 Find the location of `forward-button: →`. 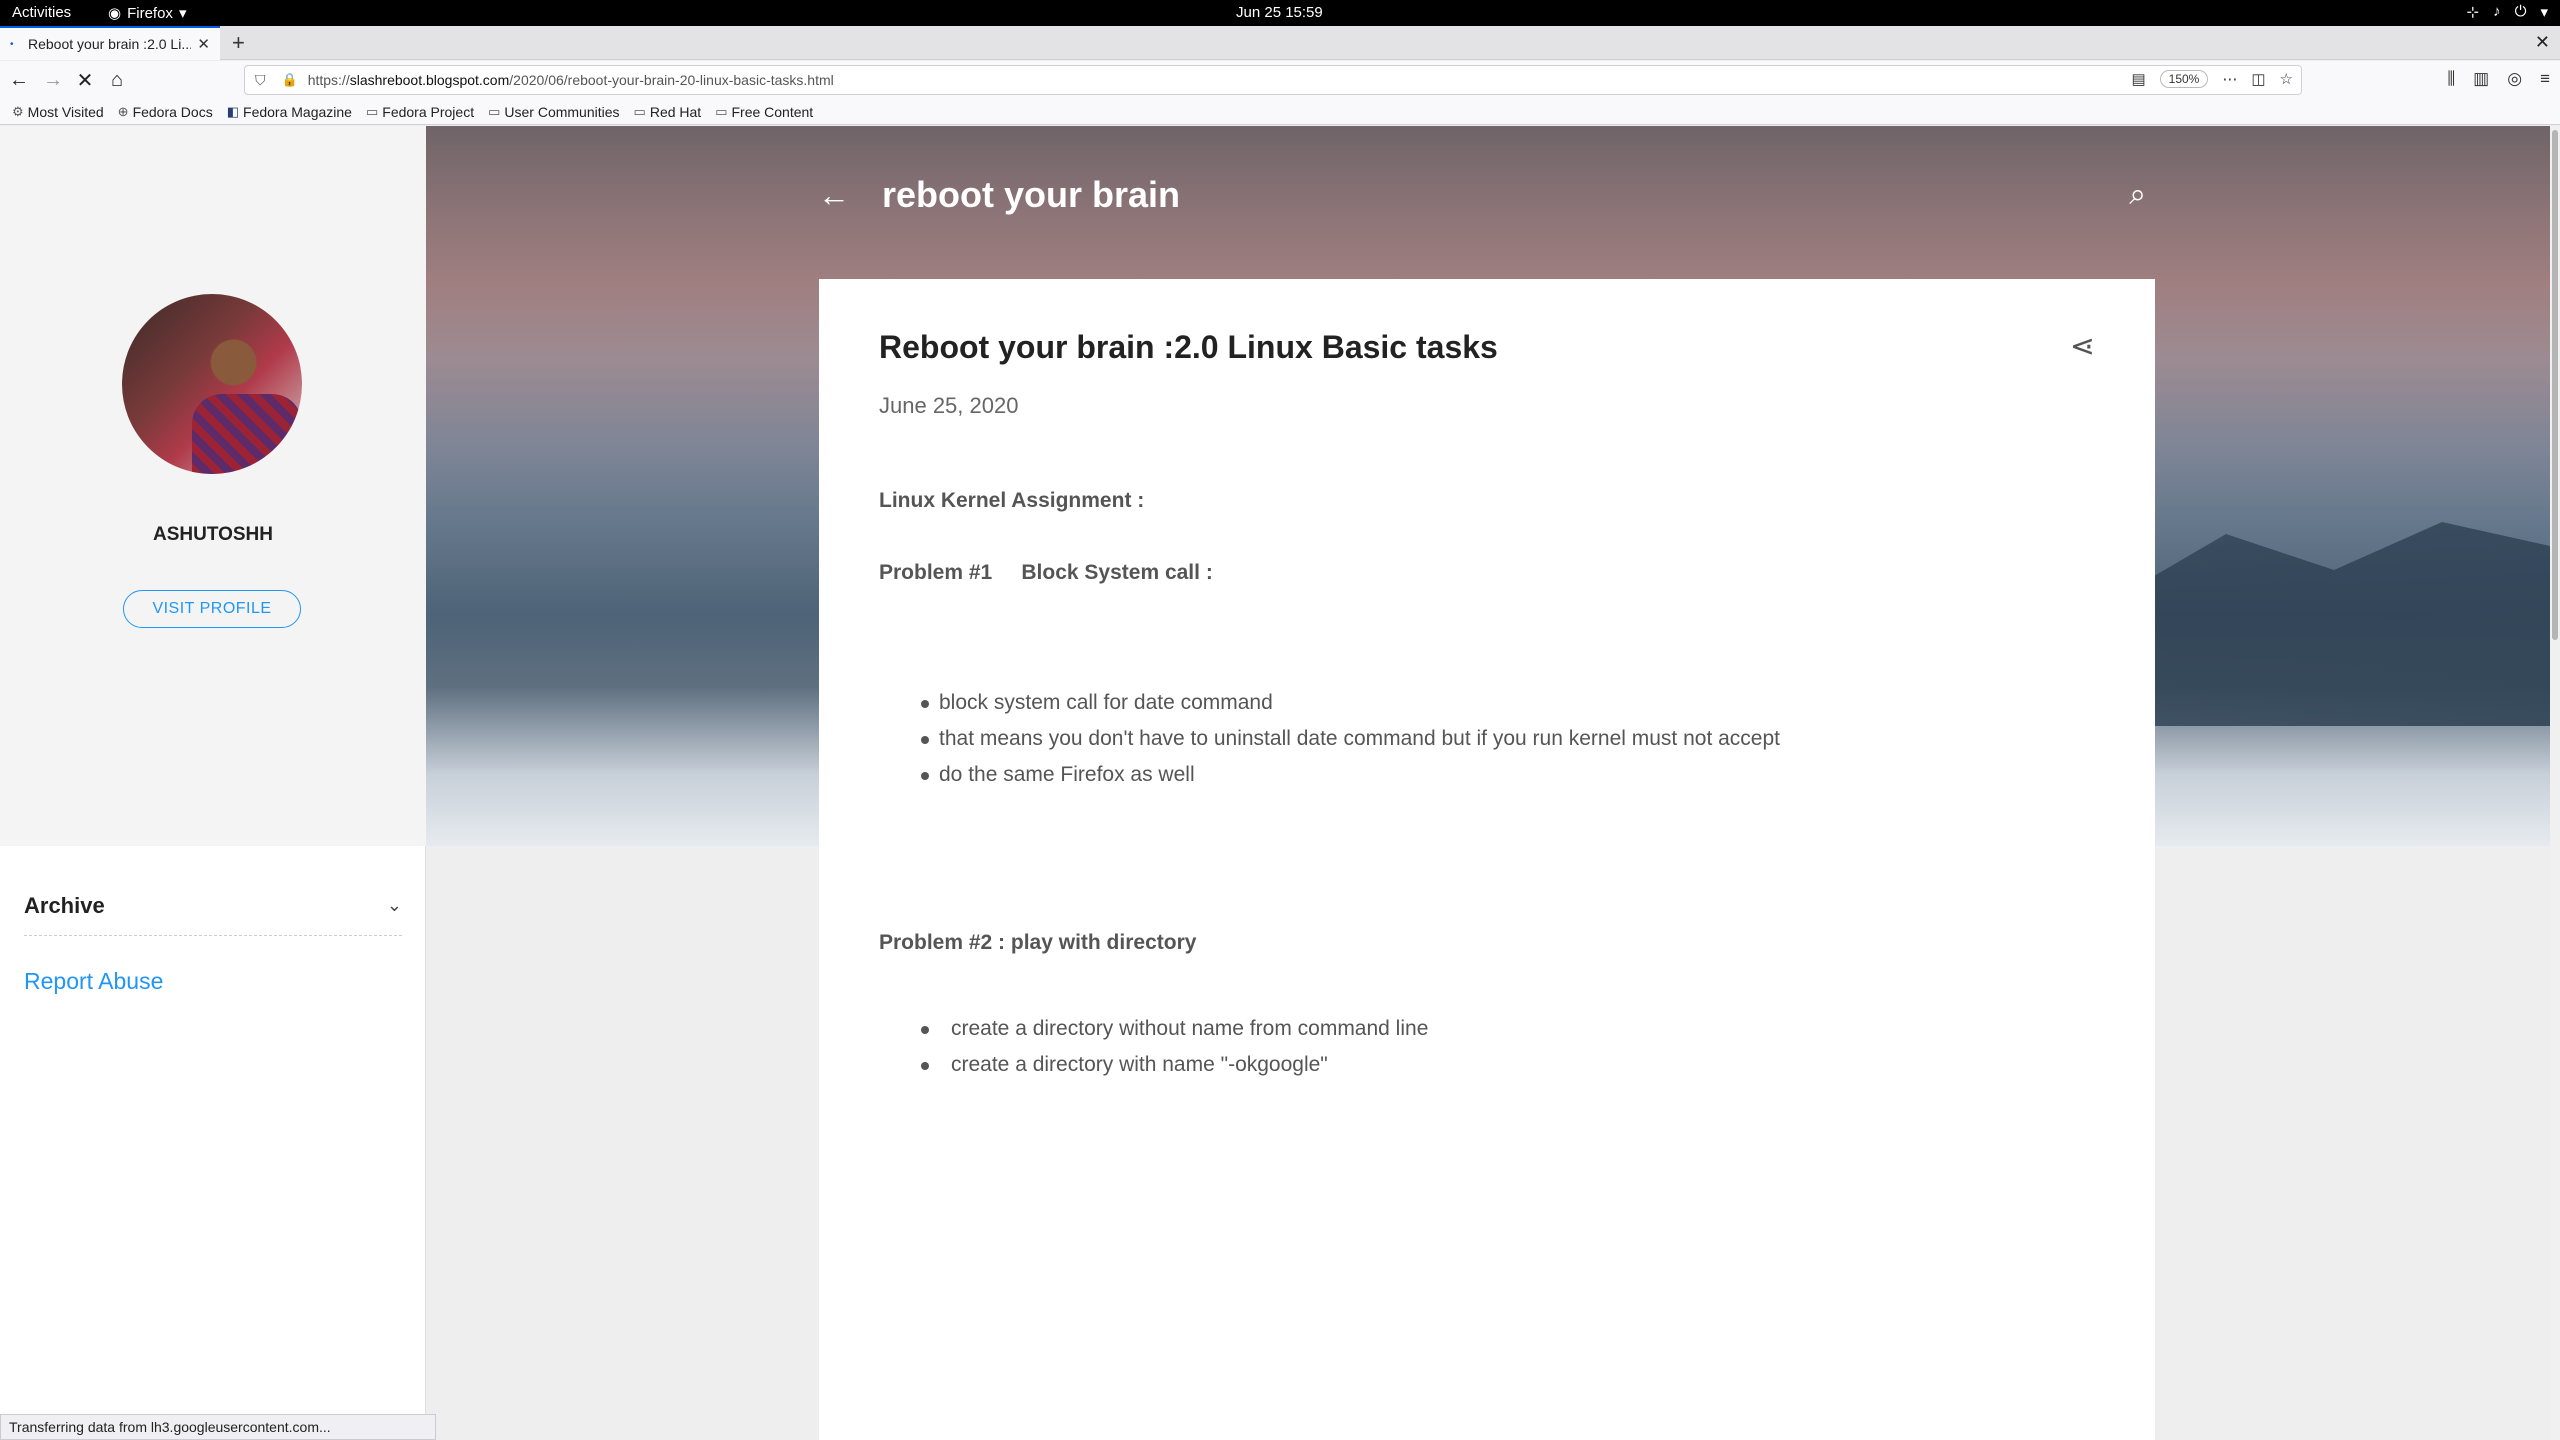

forward-button: → is located at coordinates (53, 80).